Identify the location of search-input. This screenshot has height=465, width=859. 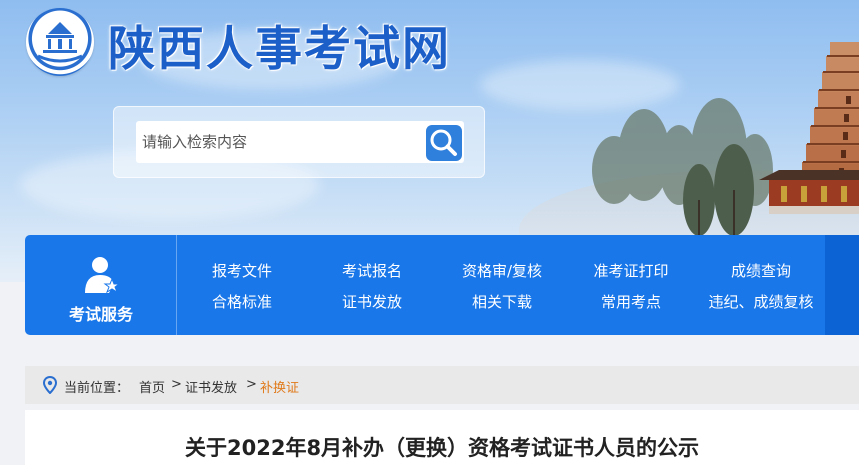
(279, 142).